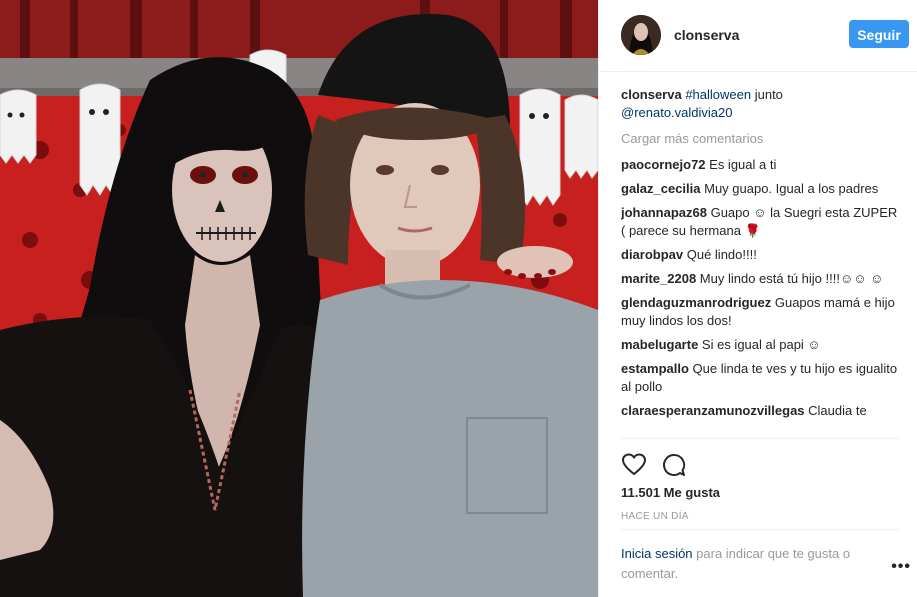  What do you see at coordinates (696, 302) in the screenshot?
I see `comment-username: glendaguzmanrodriguez` at bounding box center [696, 302].